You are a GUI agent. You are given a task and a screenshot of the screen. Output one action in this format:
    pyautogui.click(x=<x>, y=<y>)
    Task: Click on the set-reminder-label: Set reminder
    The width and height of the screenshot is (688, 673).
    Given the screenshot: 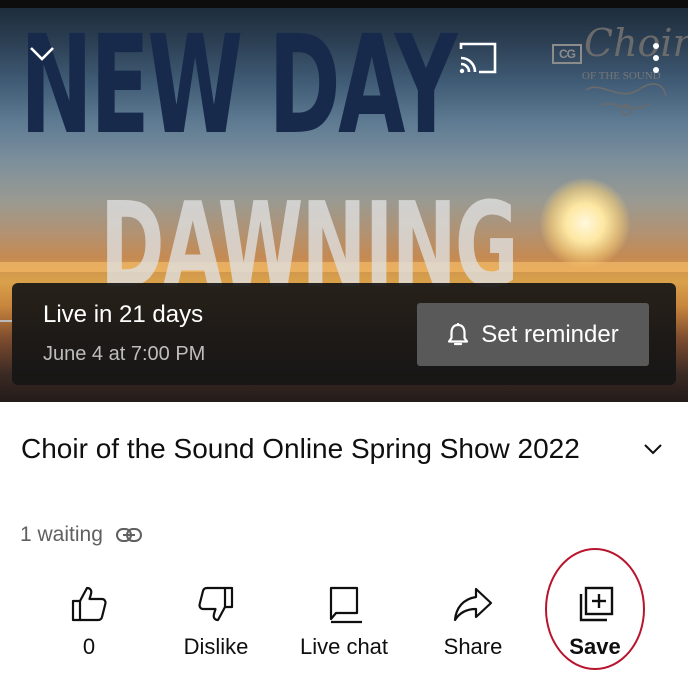 What is the action you would take?
    pyautogui.click(x=550, y=334)
    